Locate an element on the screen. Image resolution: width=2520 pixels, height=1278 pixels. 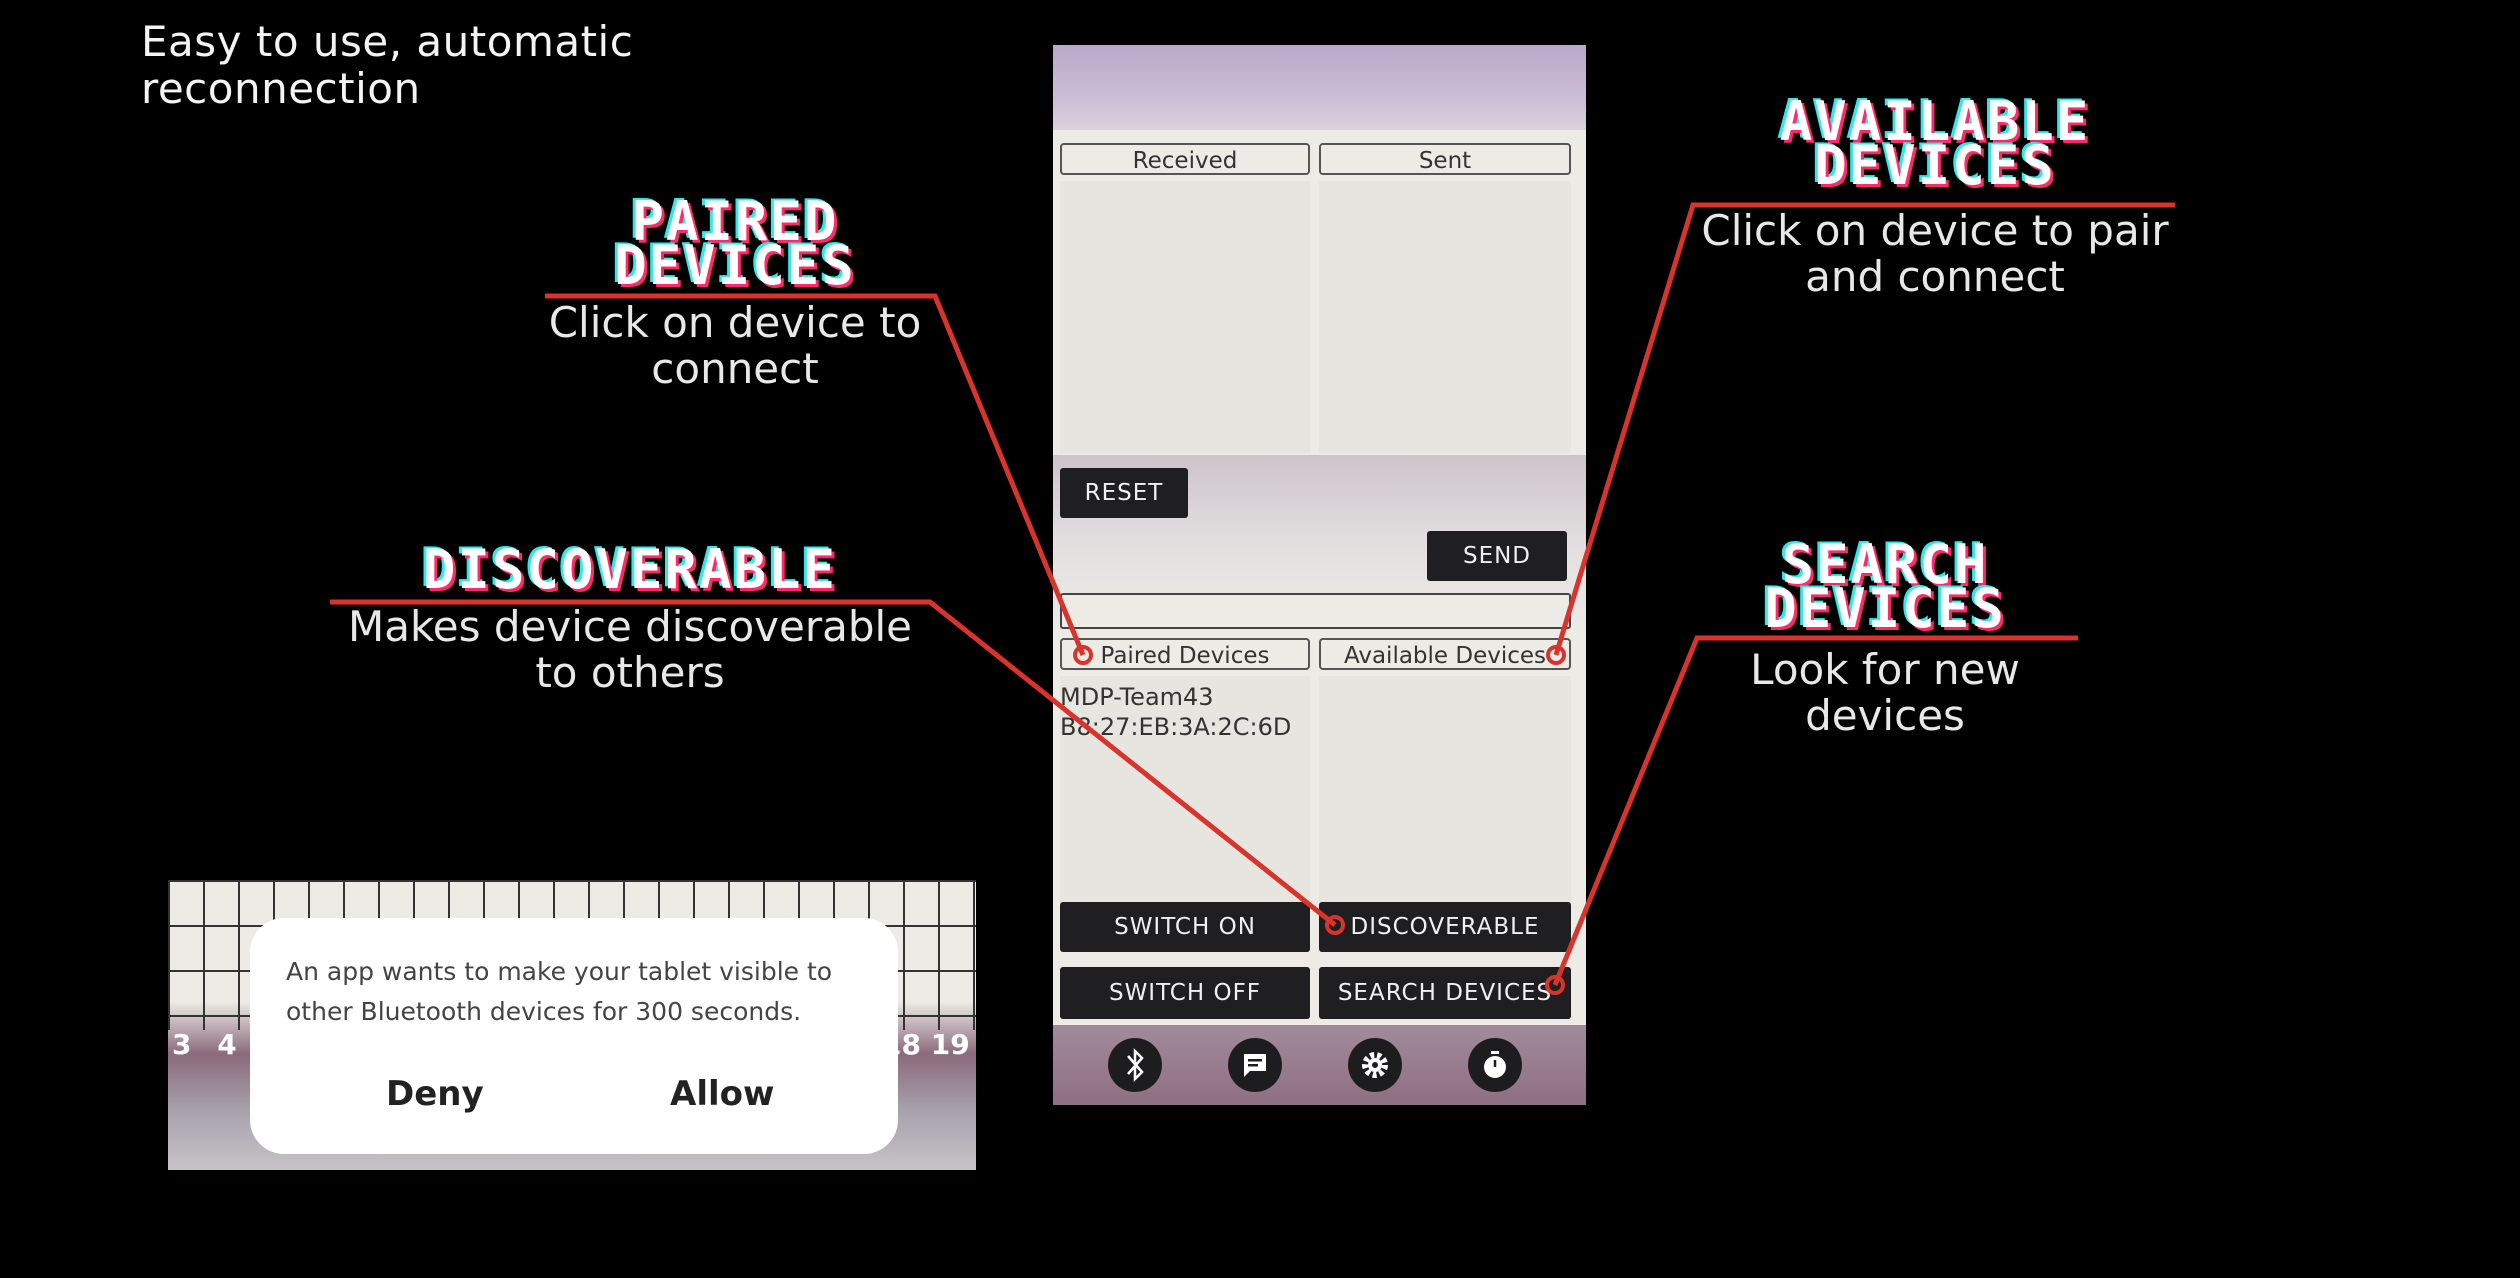
search-devices-leader-line is located at coordinates (1815, 810).